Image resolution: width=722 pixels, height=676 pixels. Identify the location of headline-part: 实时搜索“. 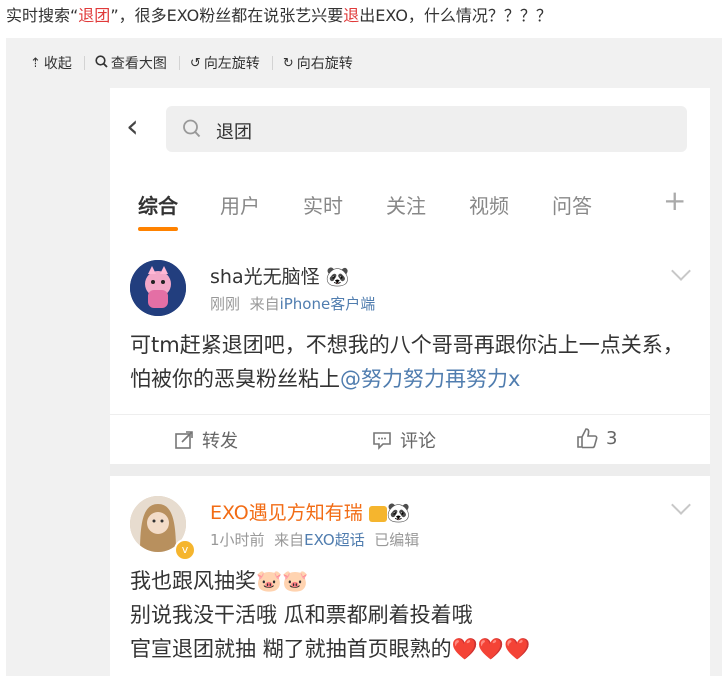
(42, 15).